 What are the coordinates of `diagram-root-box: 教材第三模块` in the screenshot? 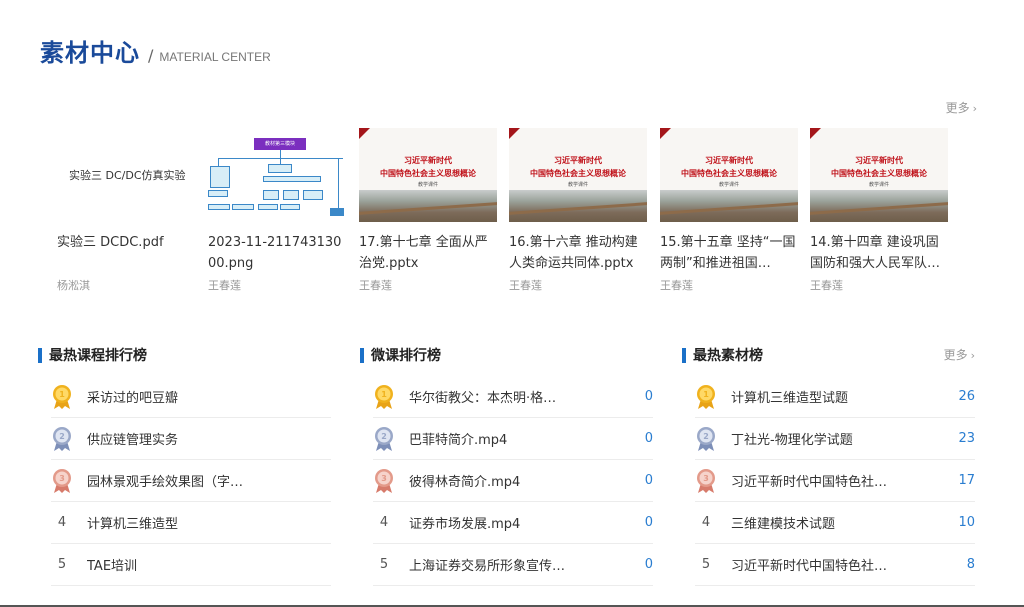 It's located at (280, 144).